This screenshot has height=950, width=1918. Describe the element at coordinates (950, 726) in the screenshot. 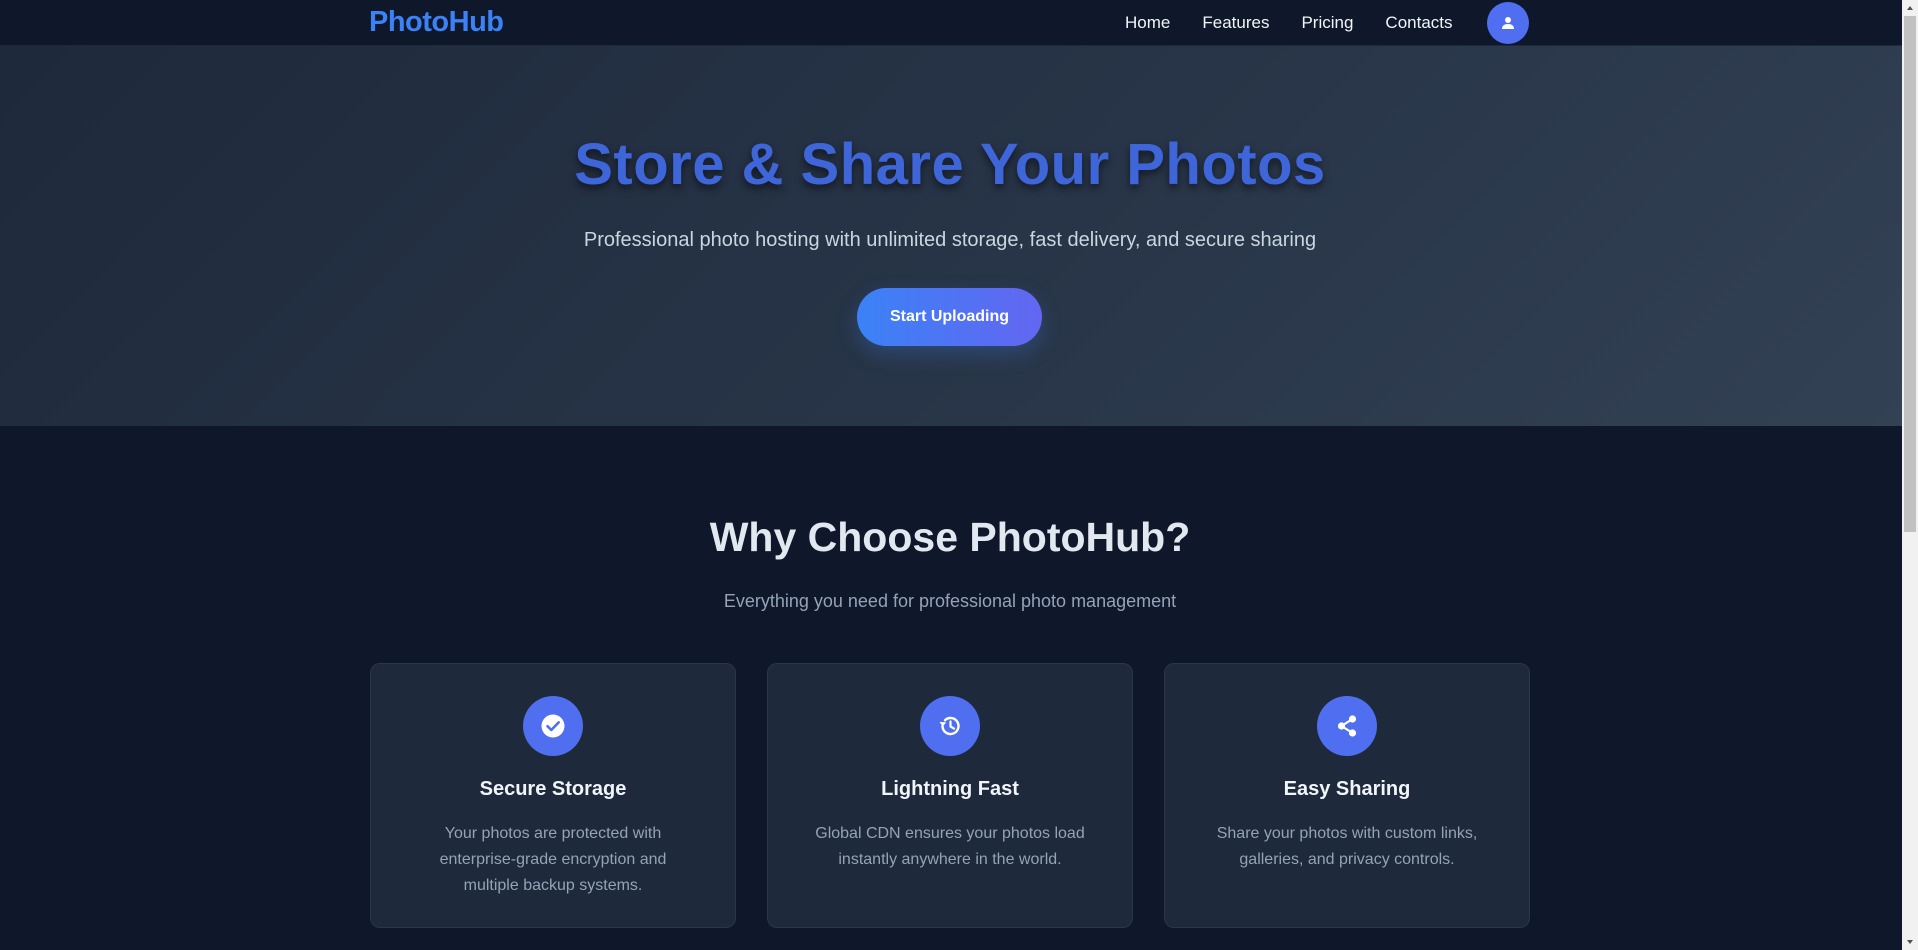

I see `history-icon` at that location.